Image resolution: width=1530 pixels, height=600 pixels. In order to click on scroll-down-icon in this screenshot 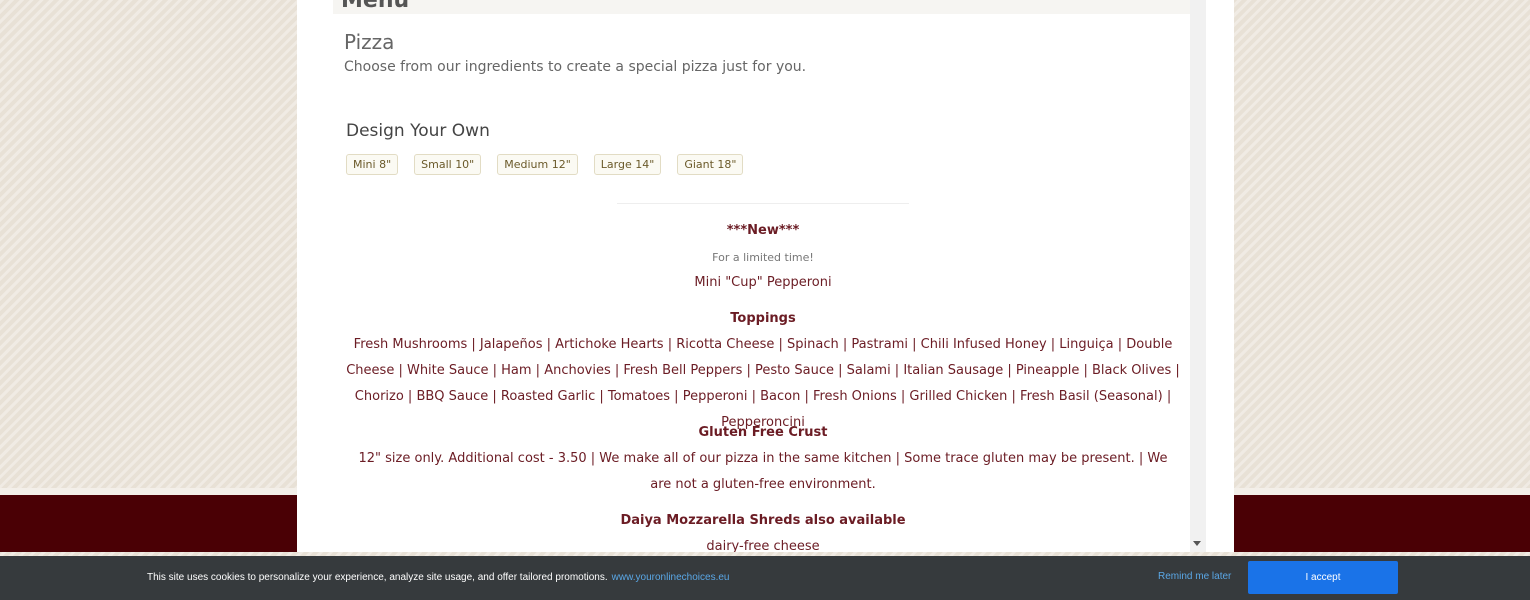, I will do `click(1197, 543)`.